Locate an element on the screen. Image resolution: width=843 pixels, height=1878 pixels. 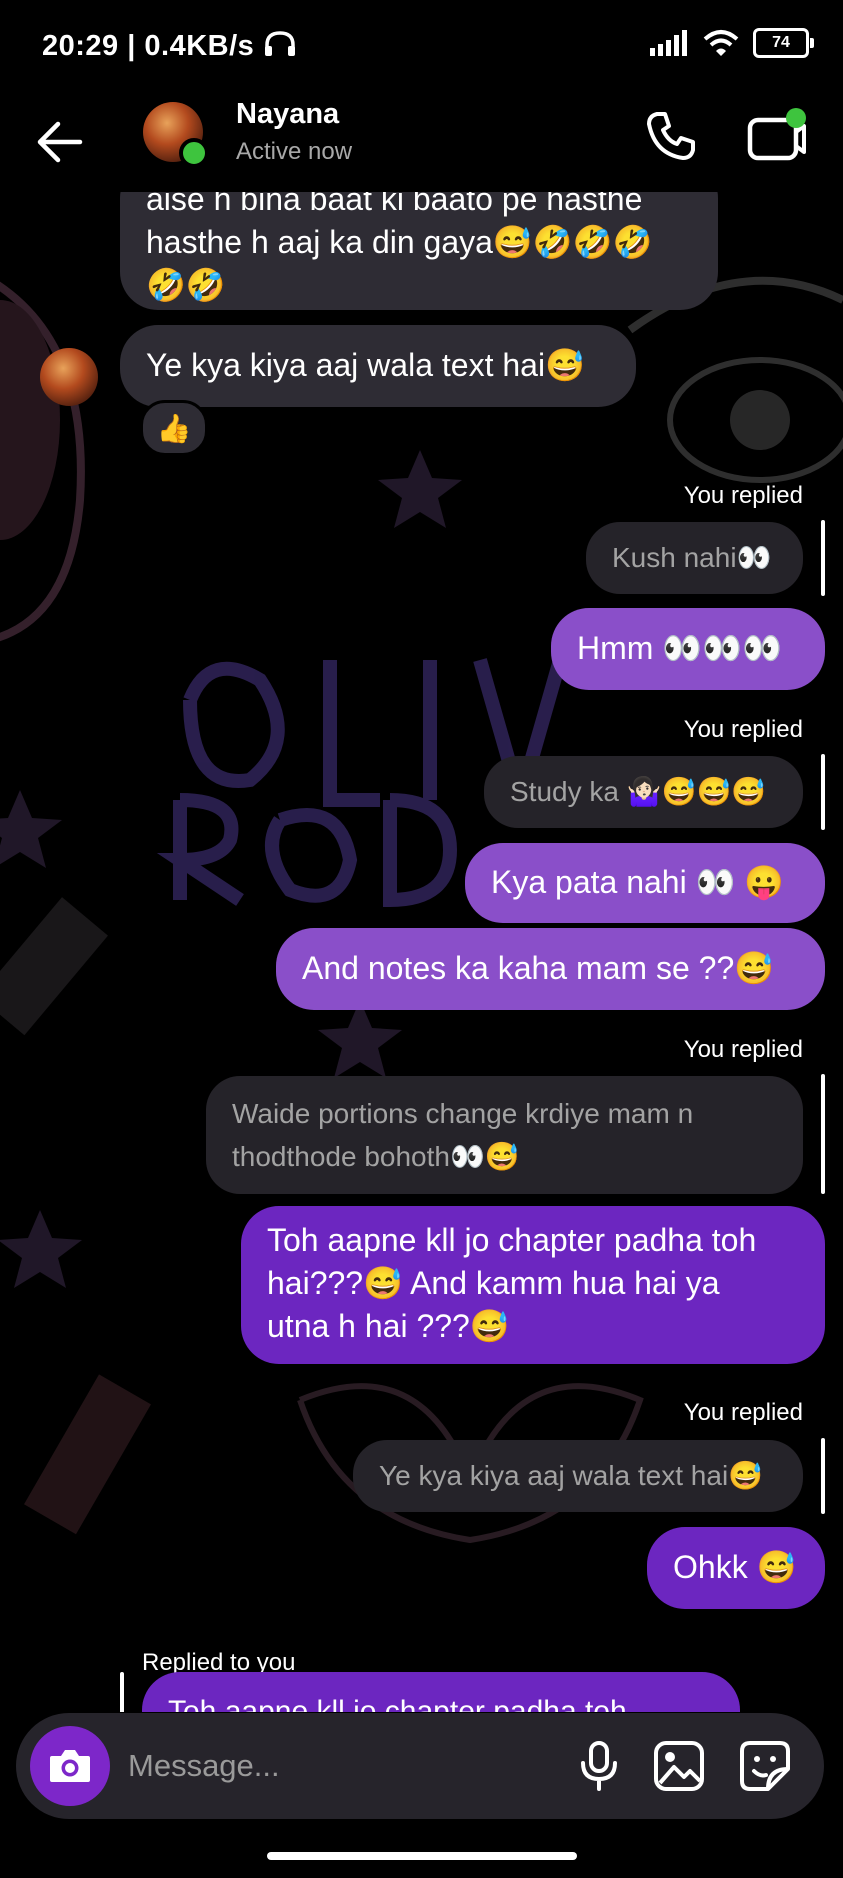
message-bubble-outgoing: And notes ka kaha mam se ??😅 is located at coordinates (550, 969).